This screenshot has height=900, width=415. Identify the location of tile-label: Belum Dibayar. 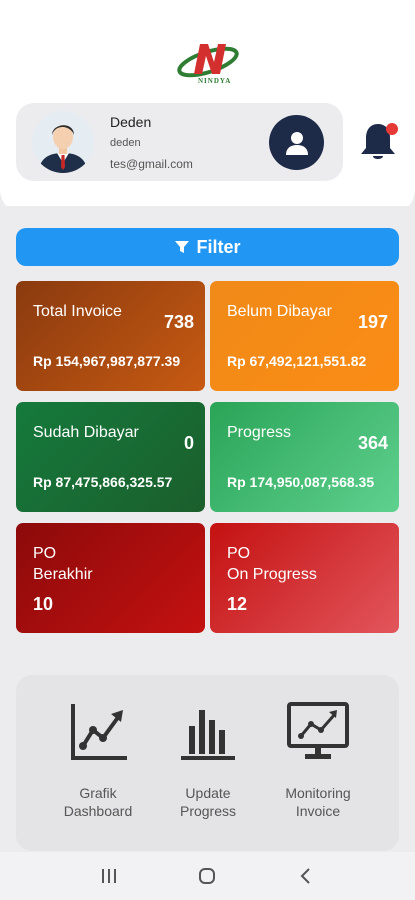
(279, 311).